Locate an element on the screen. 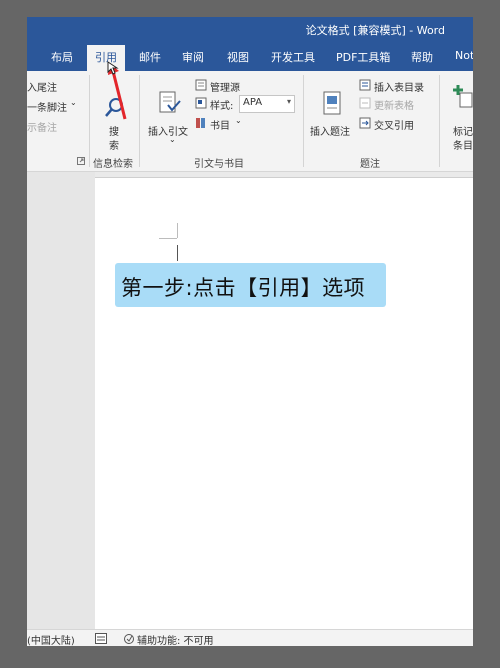  tab-pdf-toolbox: PDF工具箱 is located at coordinates (363, 57).